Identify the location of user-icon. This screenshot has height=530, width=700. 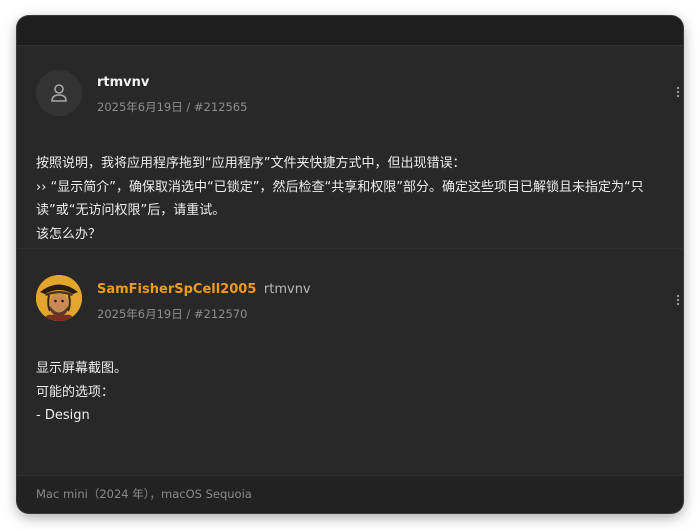
(59, 93).